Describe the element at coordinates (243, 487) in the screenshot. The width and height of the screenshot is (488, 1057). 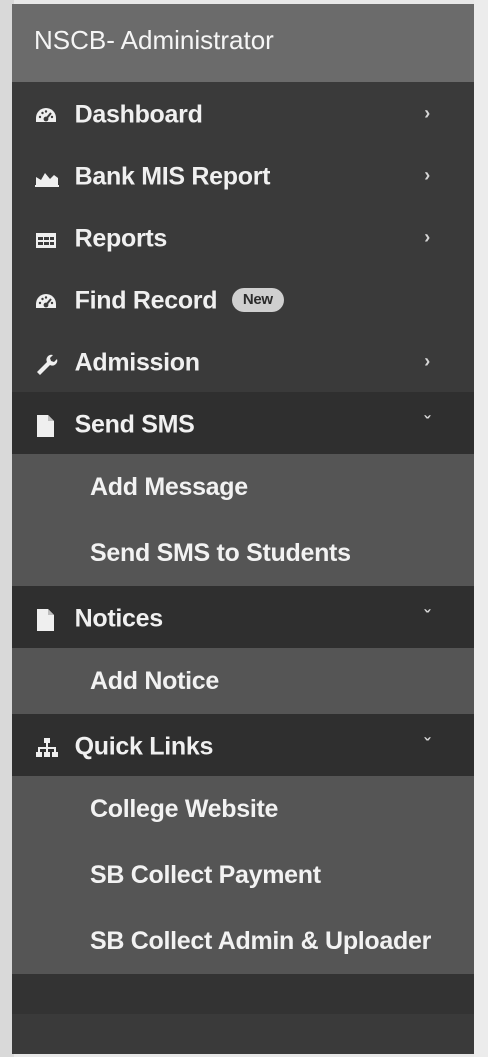
I see `submenu-item-add-message: Add Message` at that location.